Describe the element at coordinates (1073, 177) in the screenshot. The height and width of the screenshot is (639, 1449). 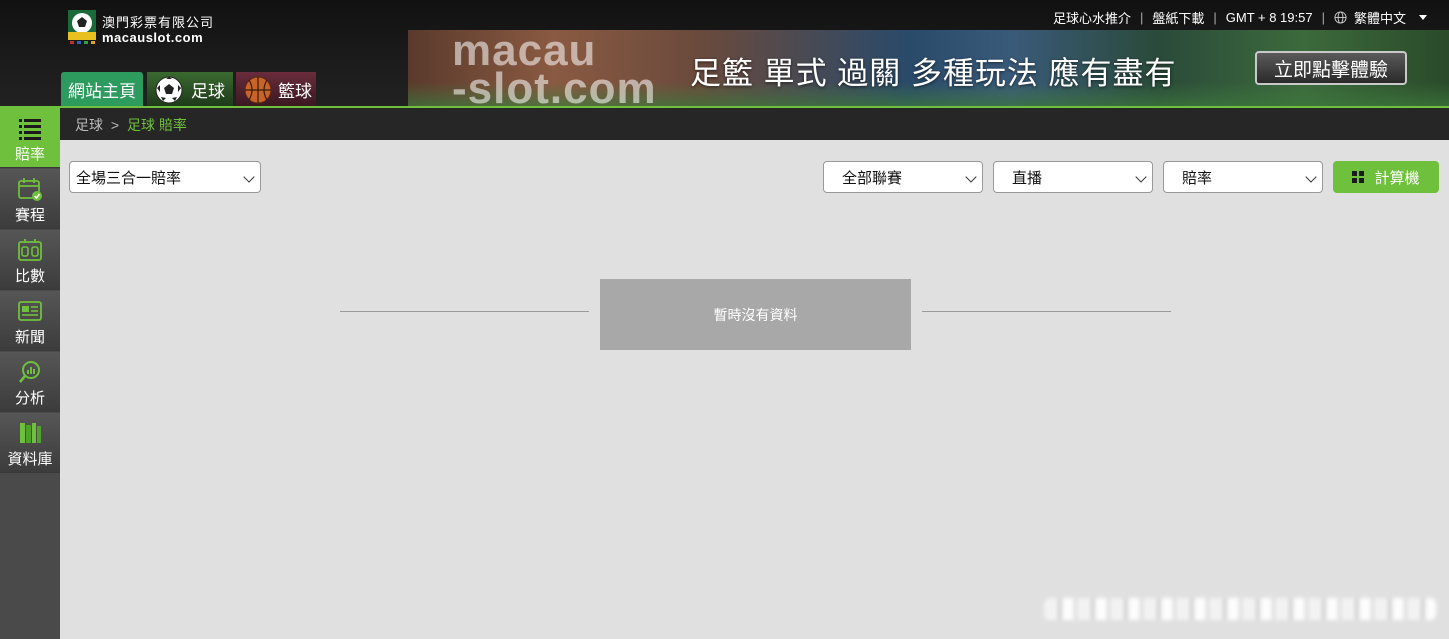
I see `live-select: 直播` at that location.